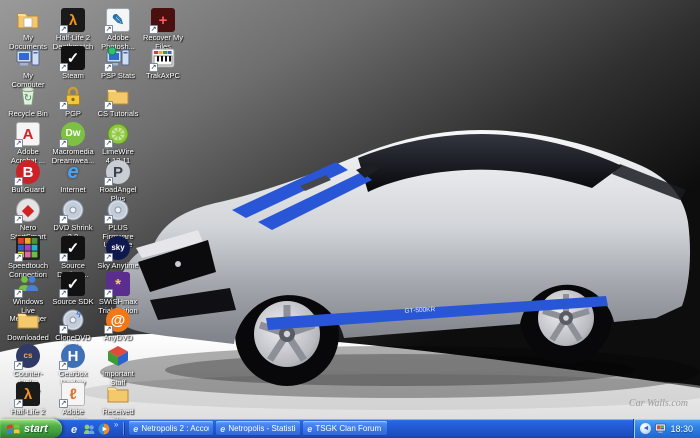  I want to click on media-player-quicklaunch-icon, so click(104, 428).